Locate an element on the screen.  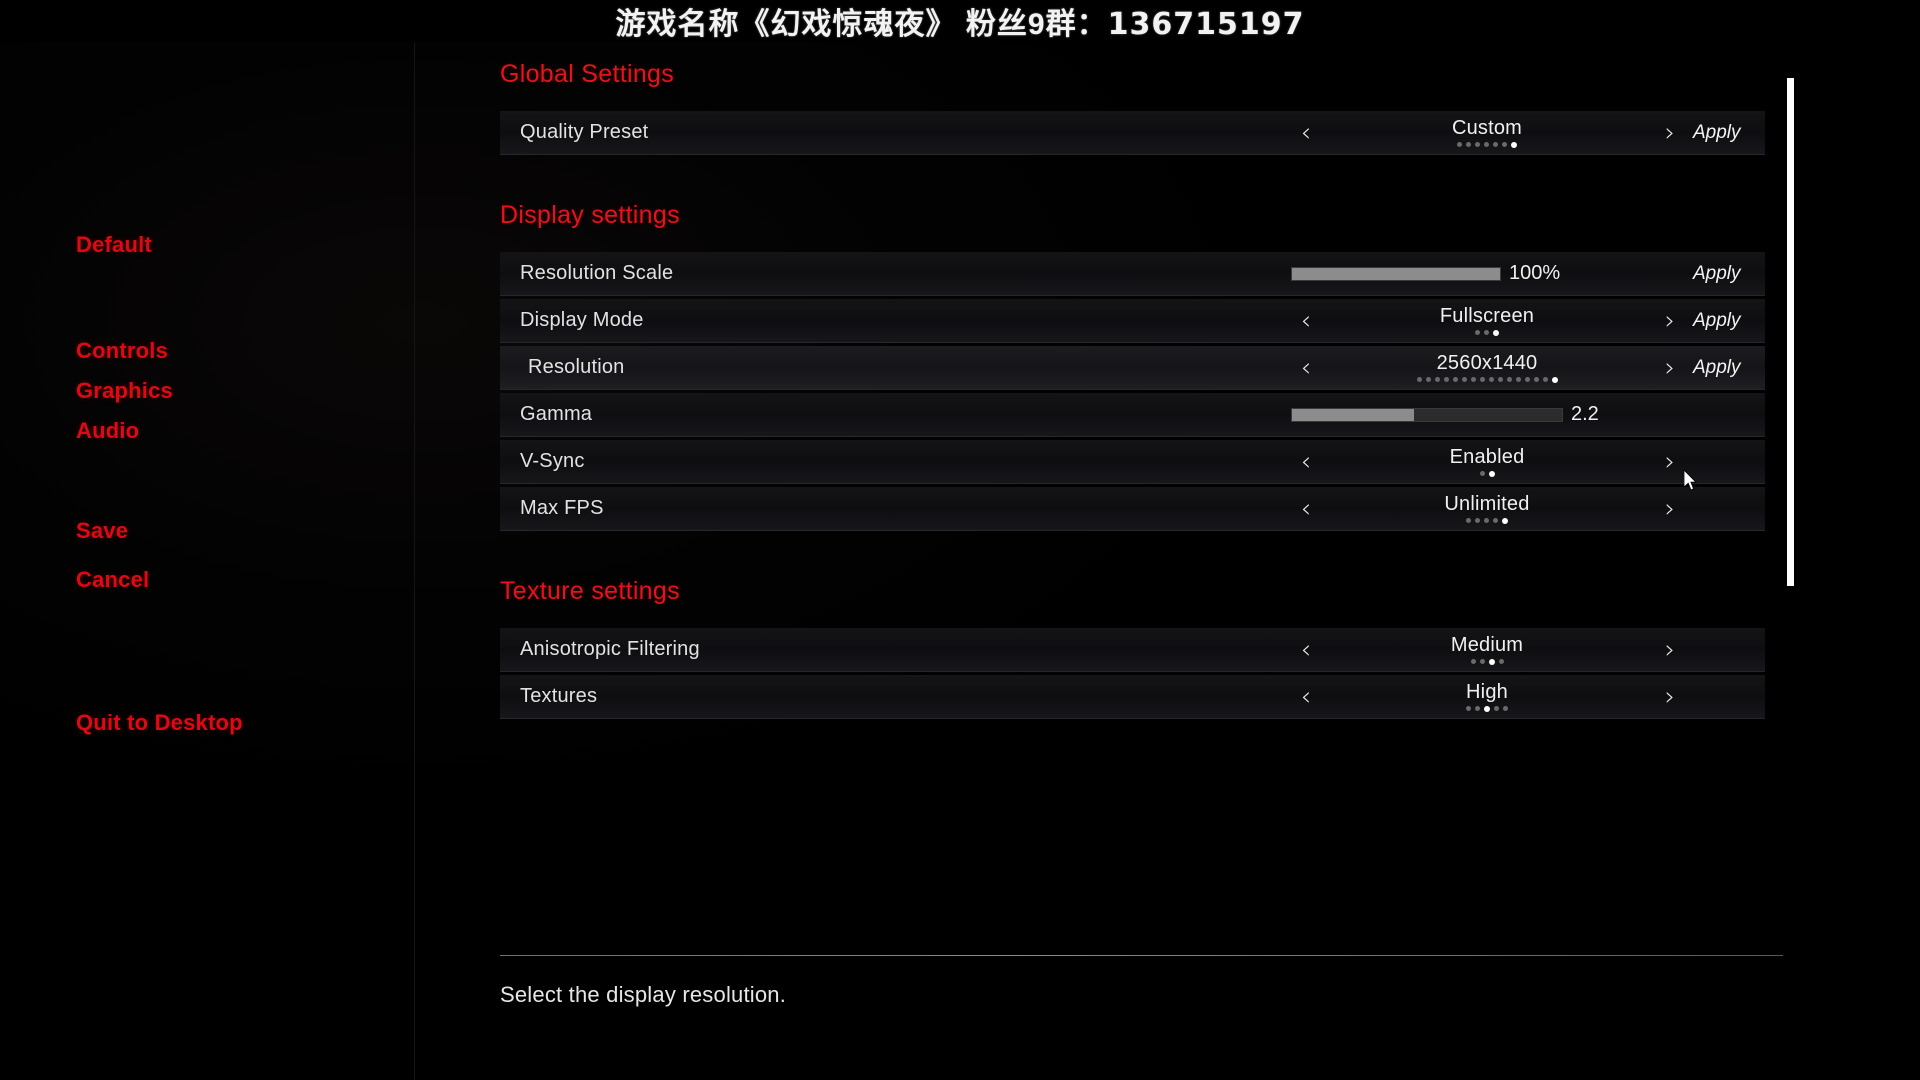
value-slider: 100% is located at coordinates (1487, 273).